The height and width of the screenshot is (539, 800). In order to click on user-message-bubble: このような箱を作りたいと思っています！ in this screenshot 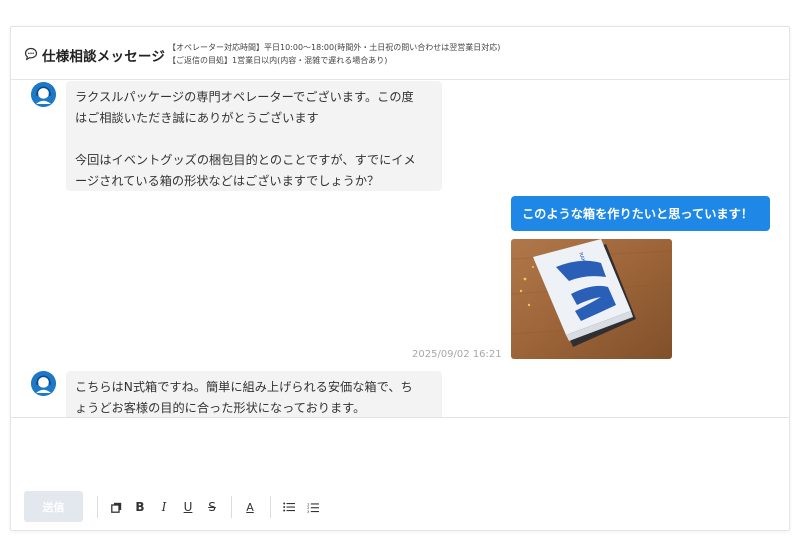, I will do `click(640, 213)`.